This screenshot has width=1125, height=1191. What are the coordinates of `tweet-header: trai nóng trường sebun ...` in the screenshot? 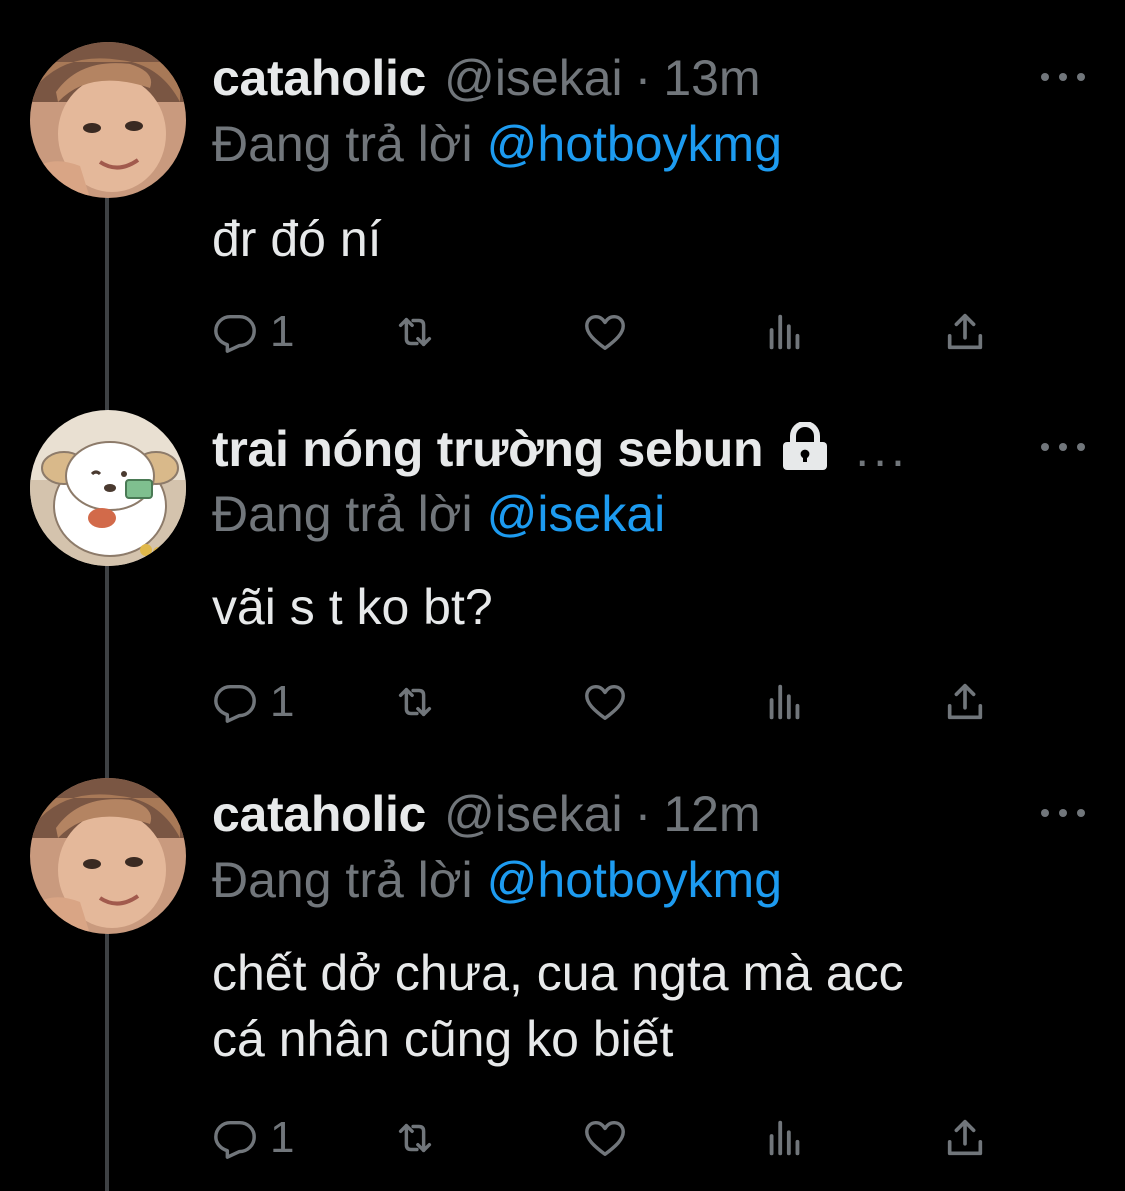 It's located at (618, 448).